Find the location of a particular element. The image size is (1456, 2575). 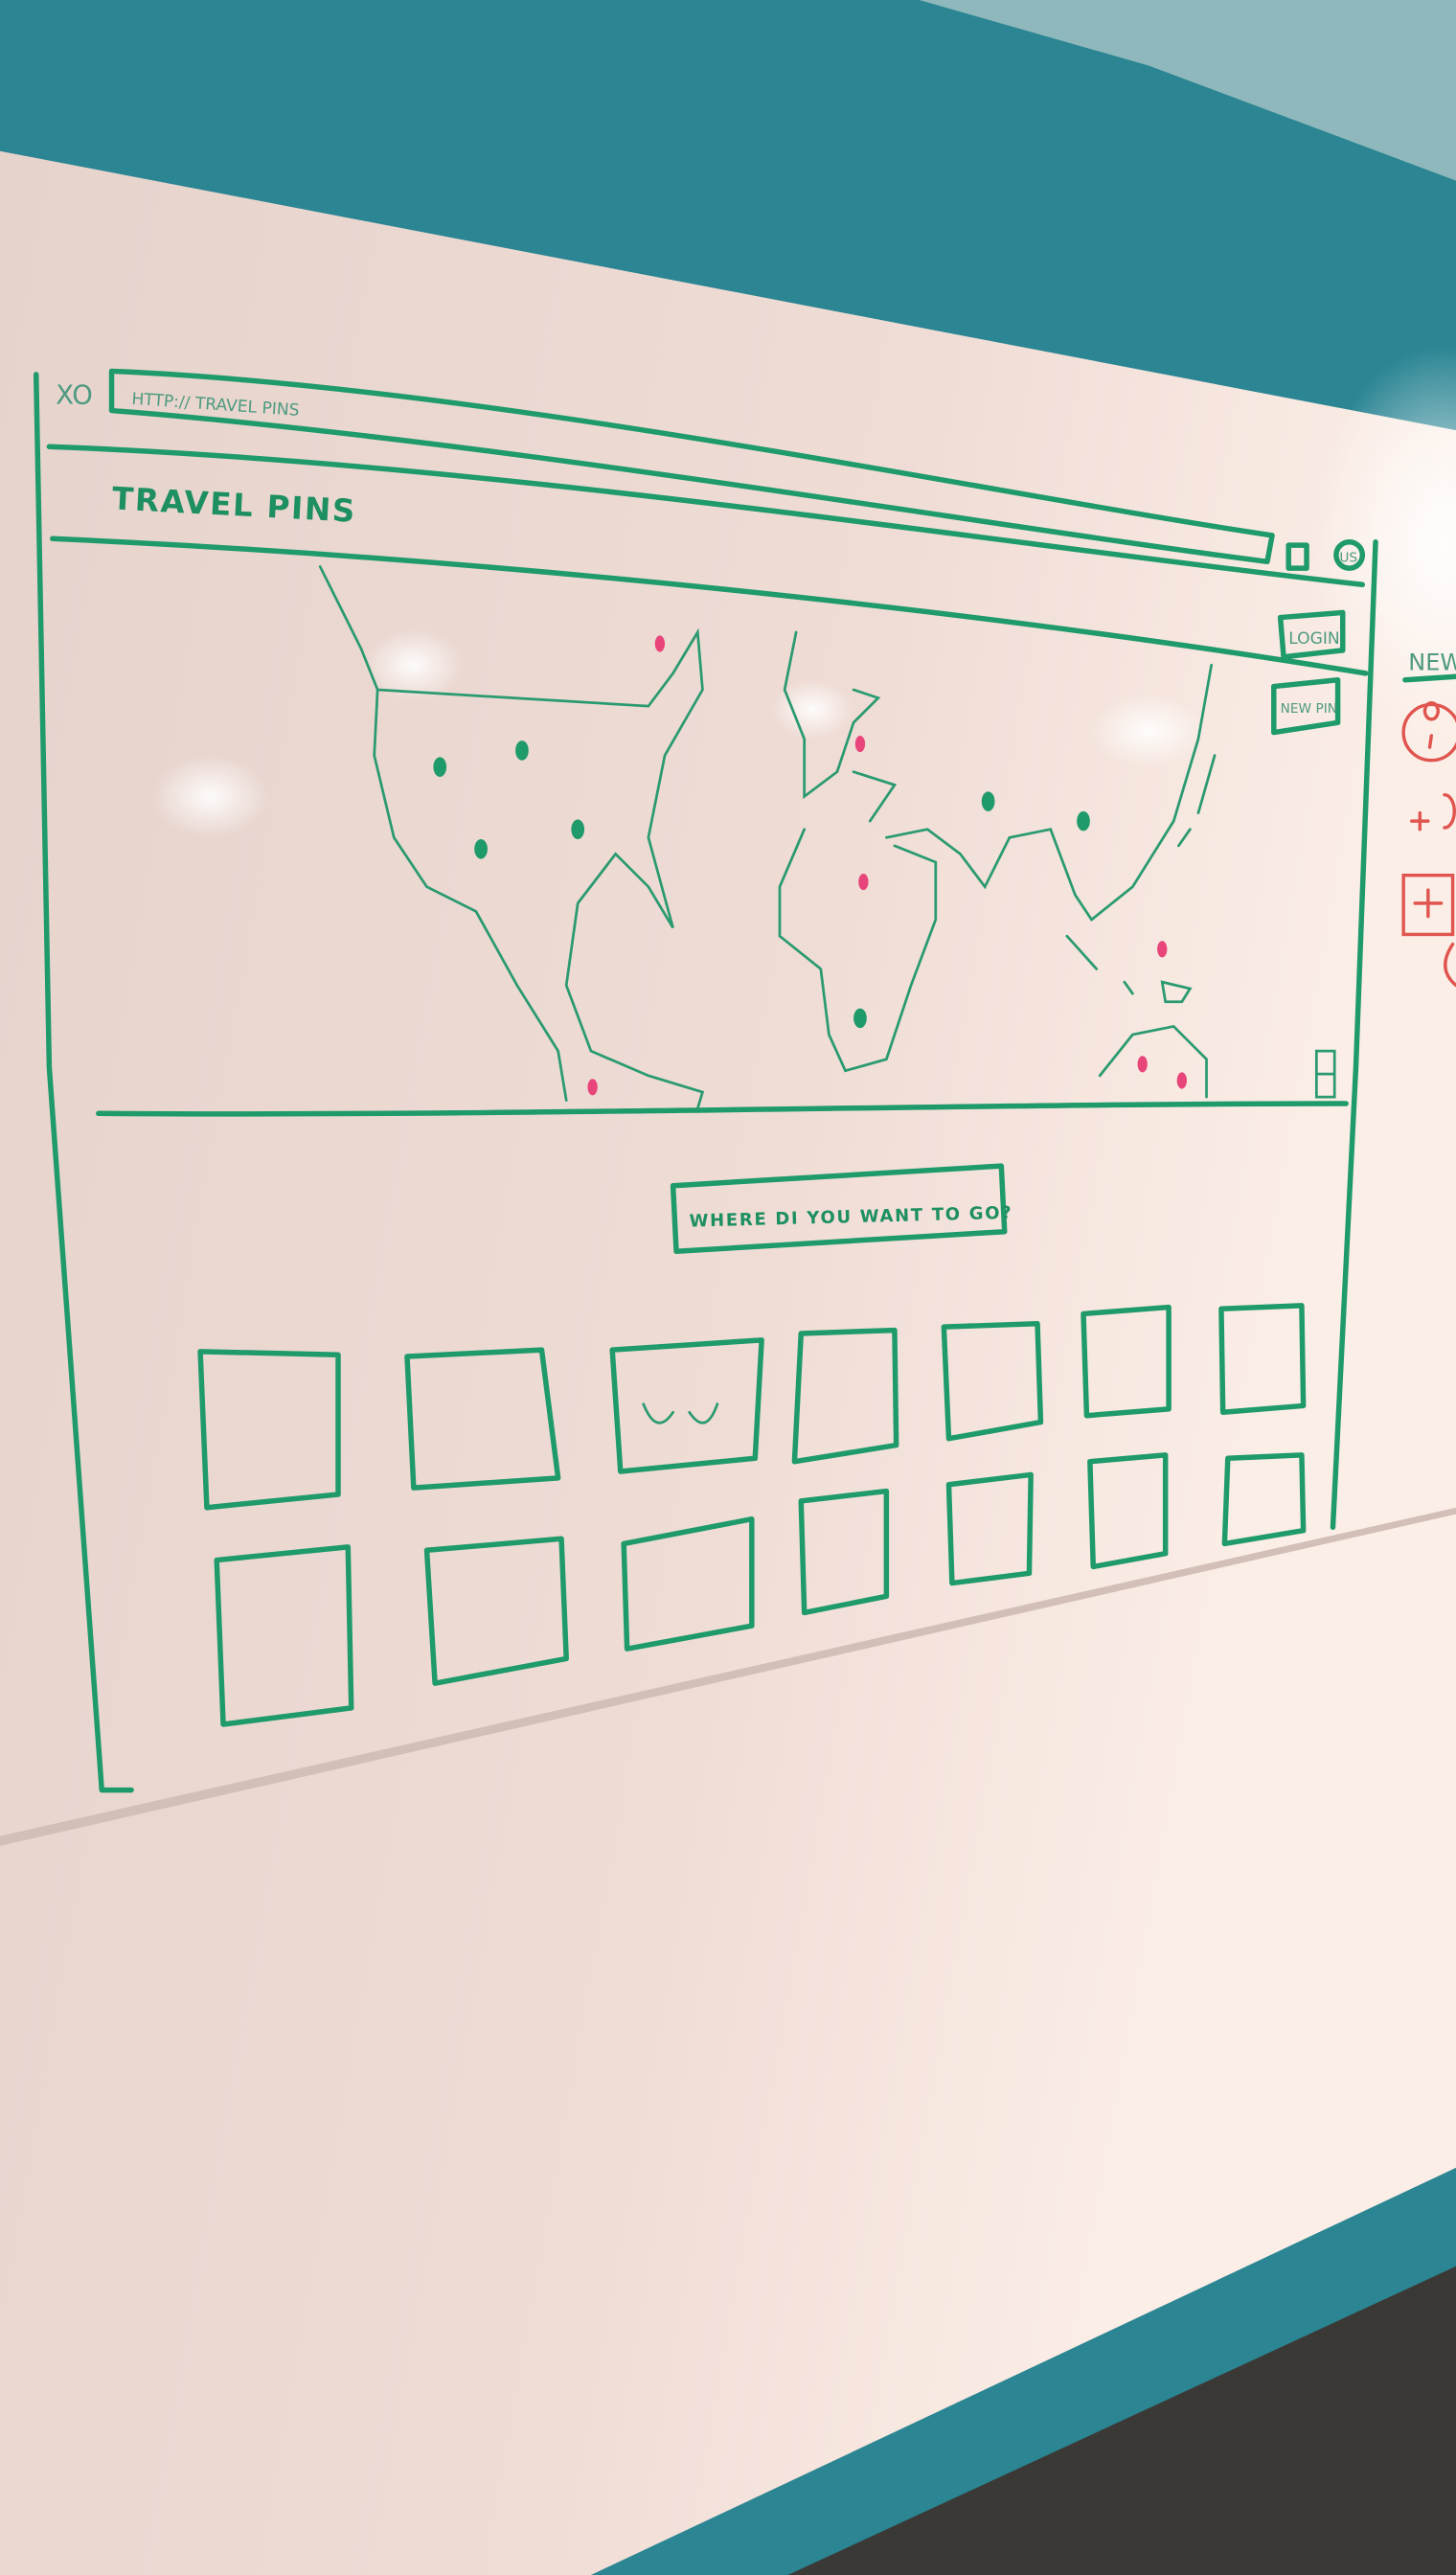

svg-text: US is located at coordinates (1348, 557).